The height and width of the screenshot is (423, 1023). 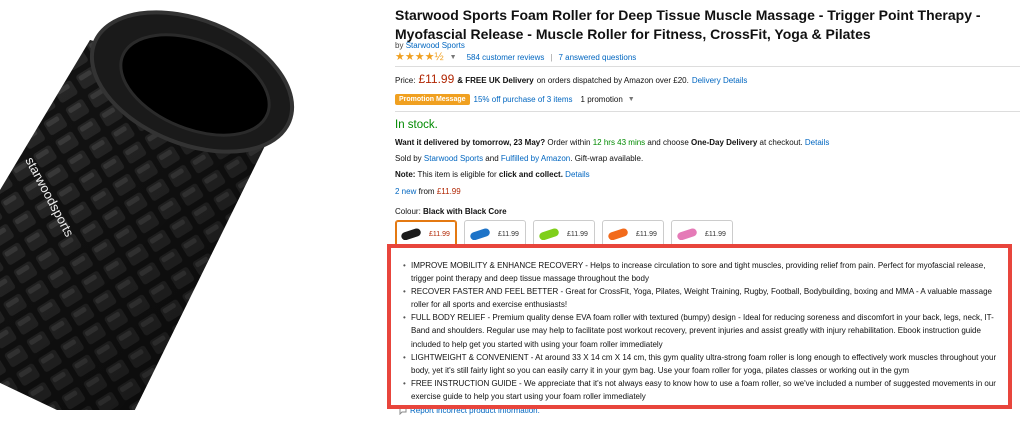 I want to click on delivery-details-link: Delivery Details, so click(x=720, y=80).